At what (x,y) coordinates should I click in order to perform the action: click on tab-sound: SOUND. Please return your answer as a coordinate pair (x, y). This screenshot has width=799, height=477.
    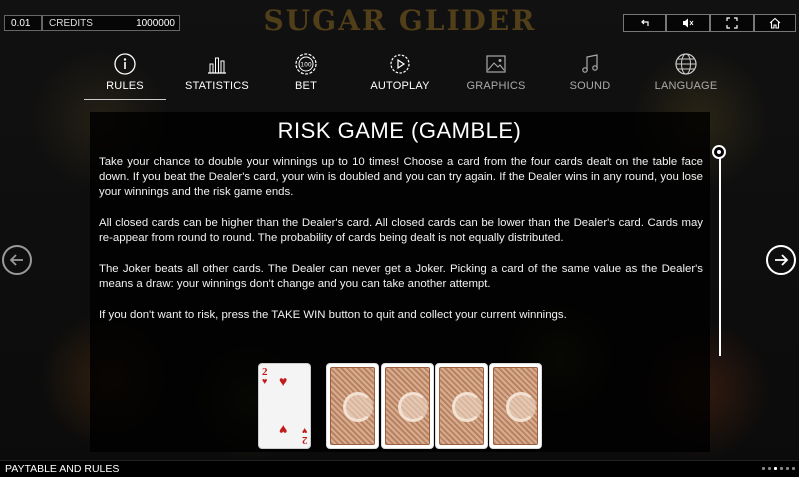
    Looking at the image, I should click on (590, 75).